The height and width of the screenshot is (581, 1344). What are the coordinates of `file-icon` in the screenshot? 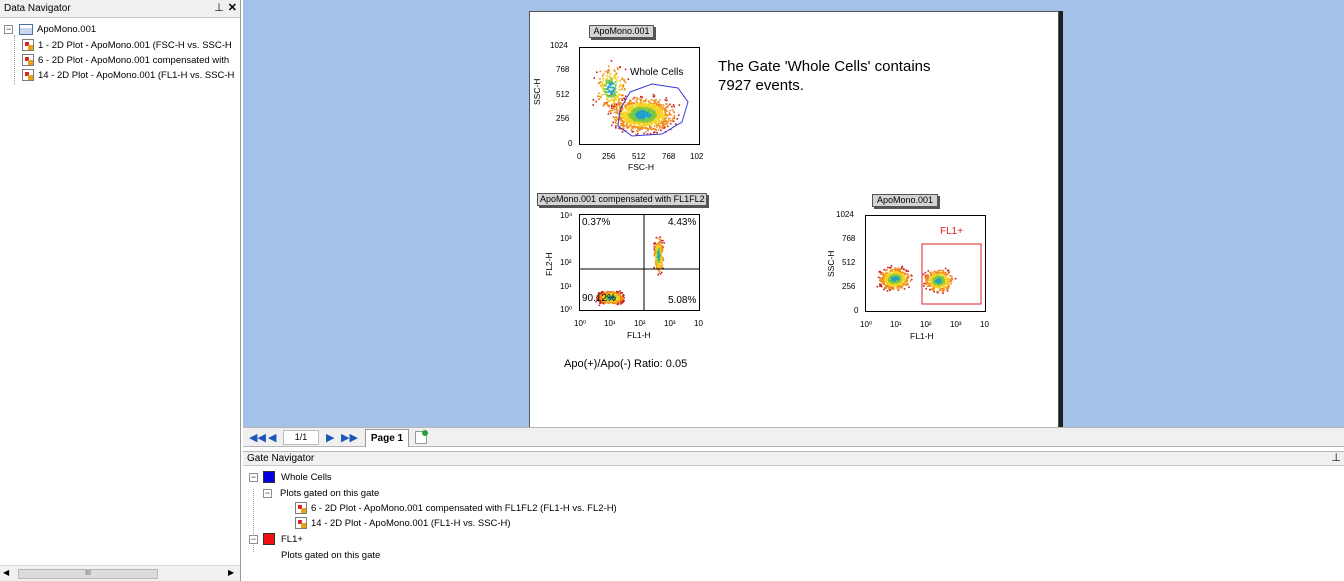 It's located at (26, 29).